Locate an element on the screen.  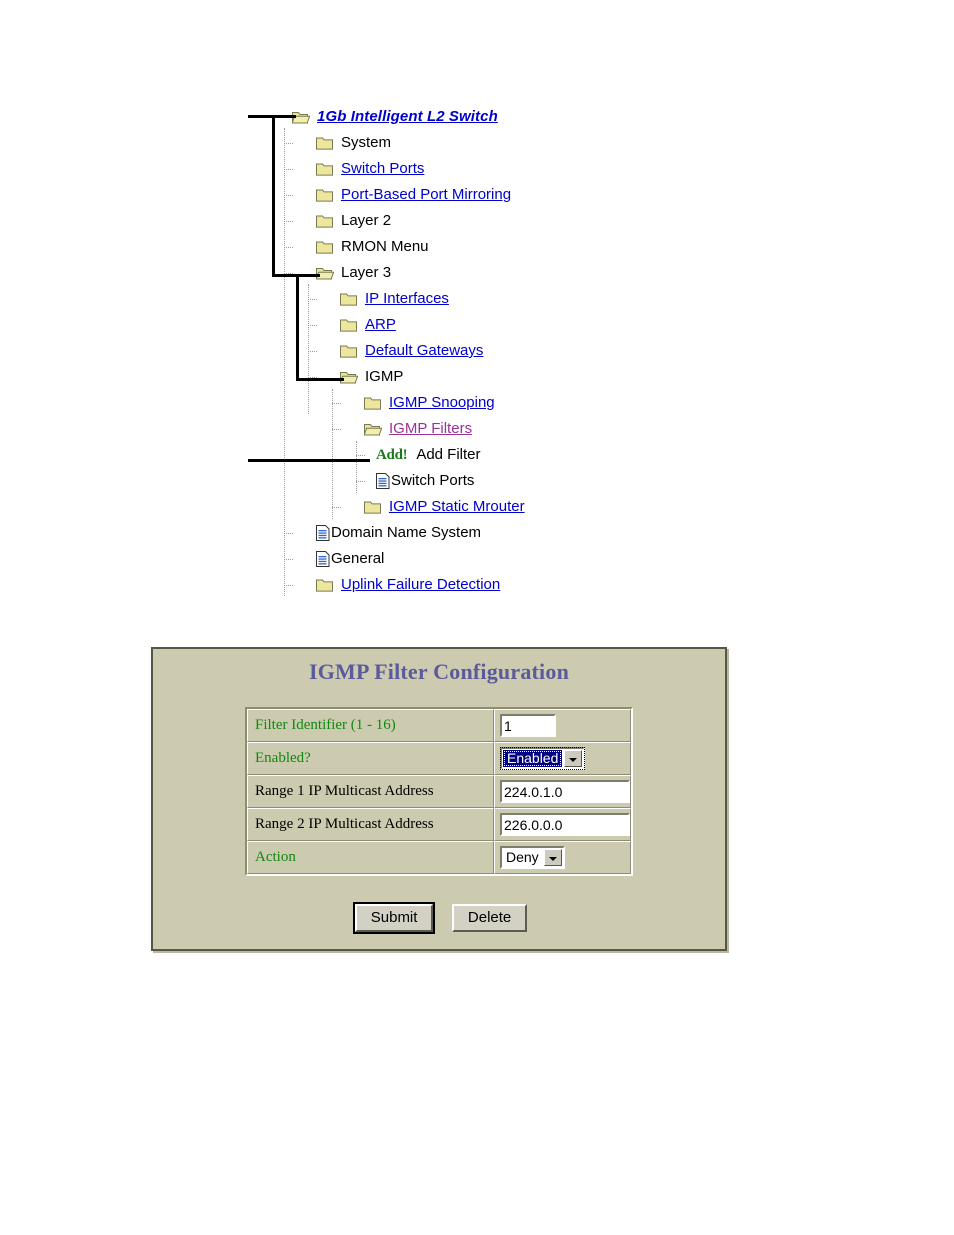
annotation-line-vertical2 is located at coordinates (297, 327).